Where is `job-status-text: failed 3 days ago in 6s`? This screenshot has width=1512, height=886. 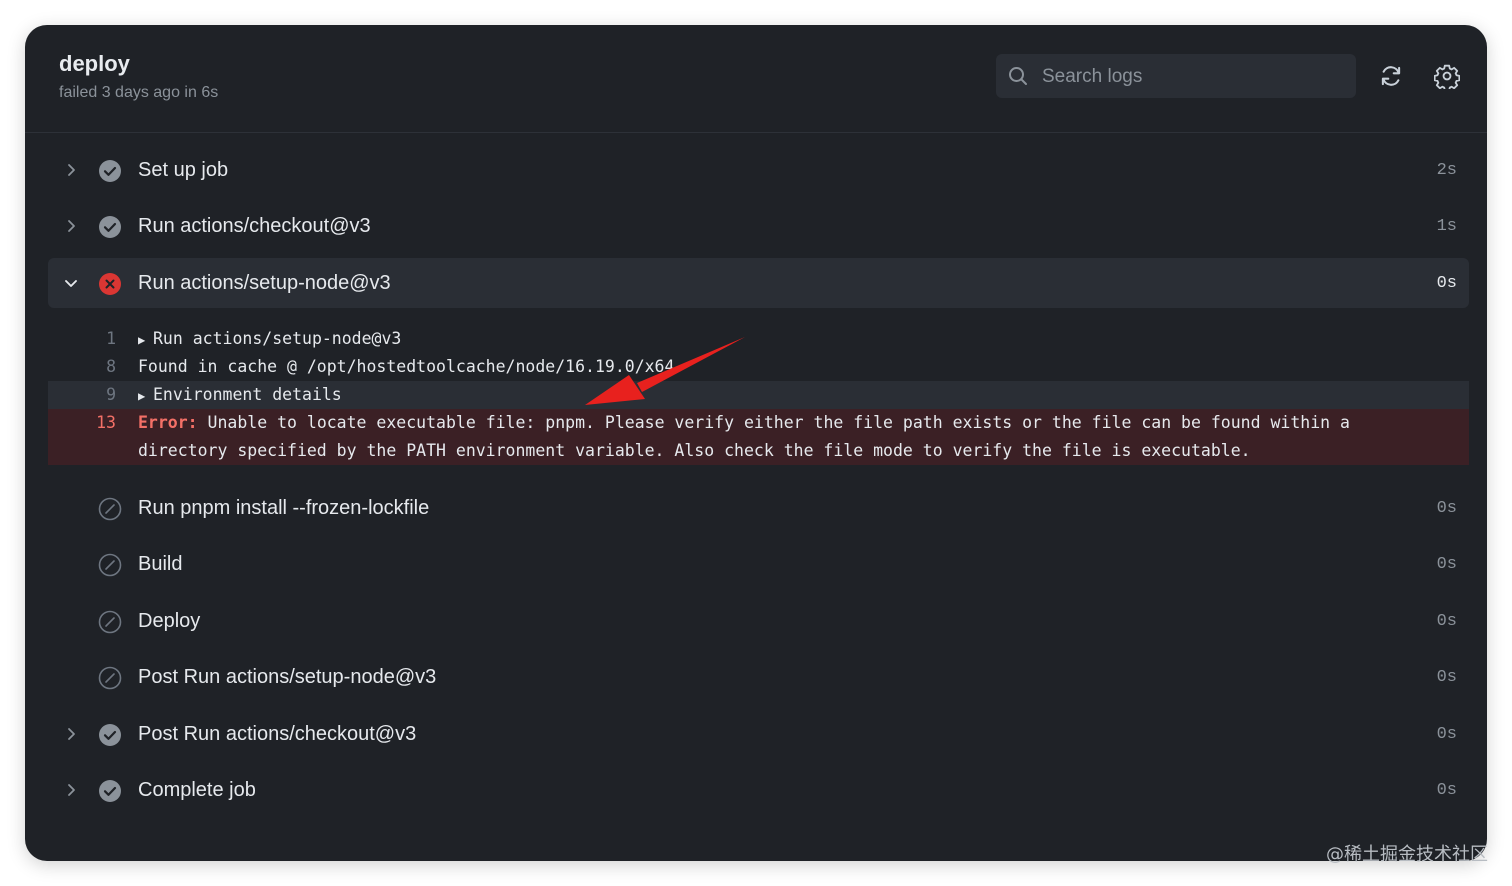 job-status-text: failed 3 days ago in 6s is located at coordinates (139, 92).